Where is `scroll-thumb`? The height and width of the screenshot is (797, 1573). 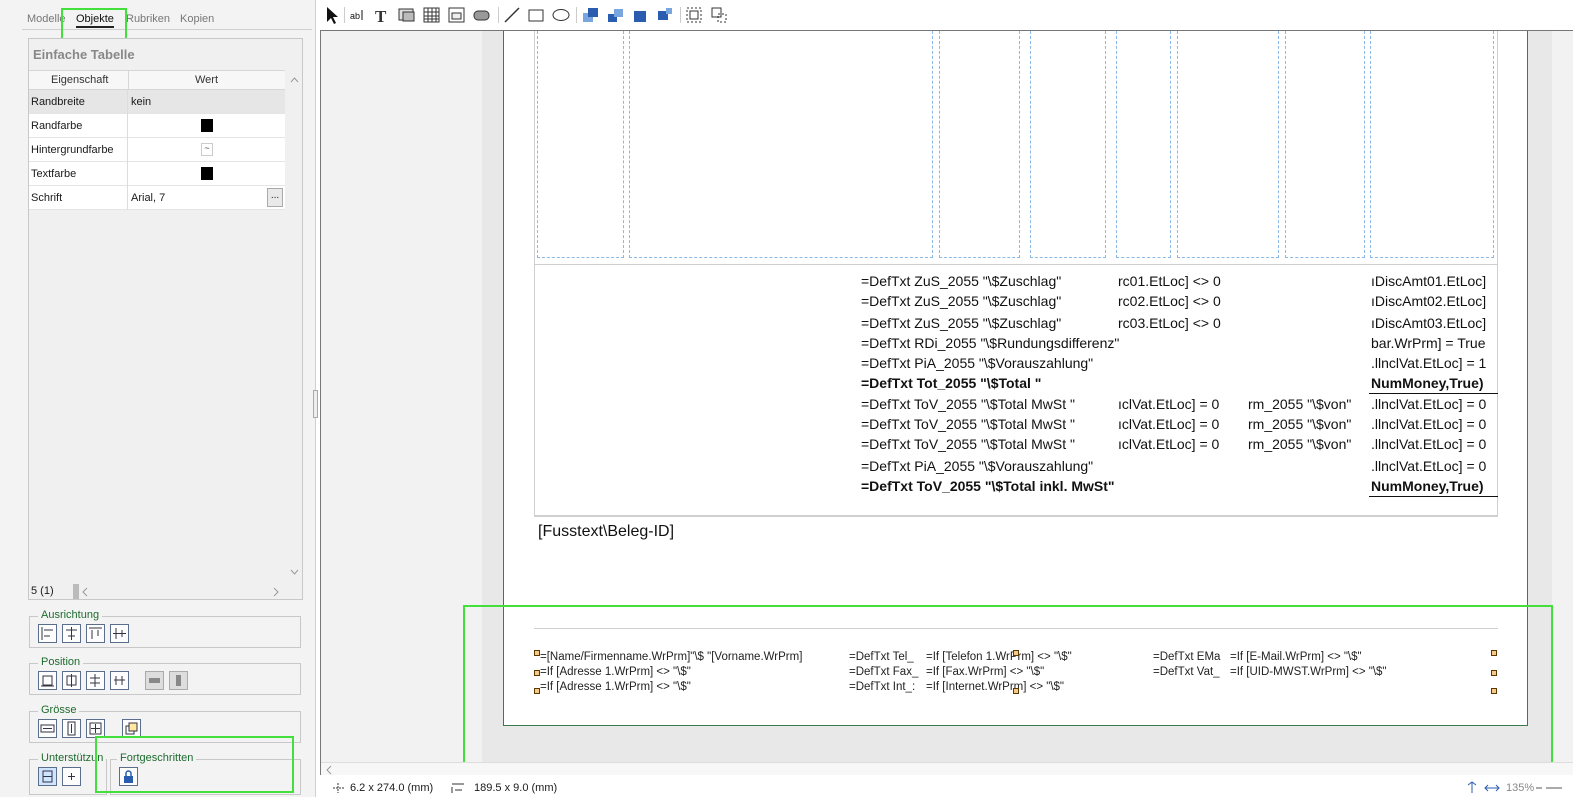 scroll-thumb is located at coordinates (76, 591).